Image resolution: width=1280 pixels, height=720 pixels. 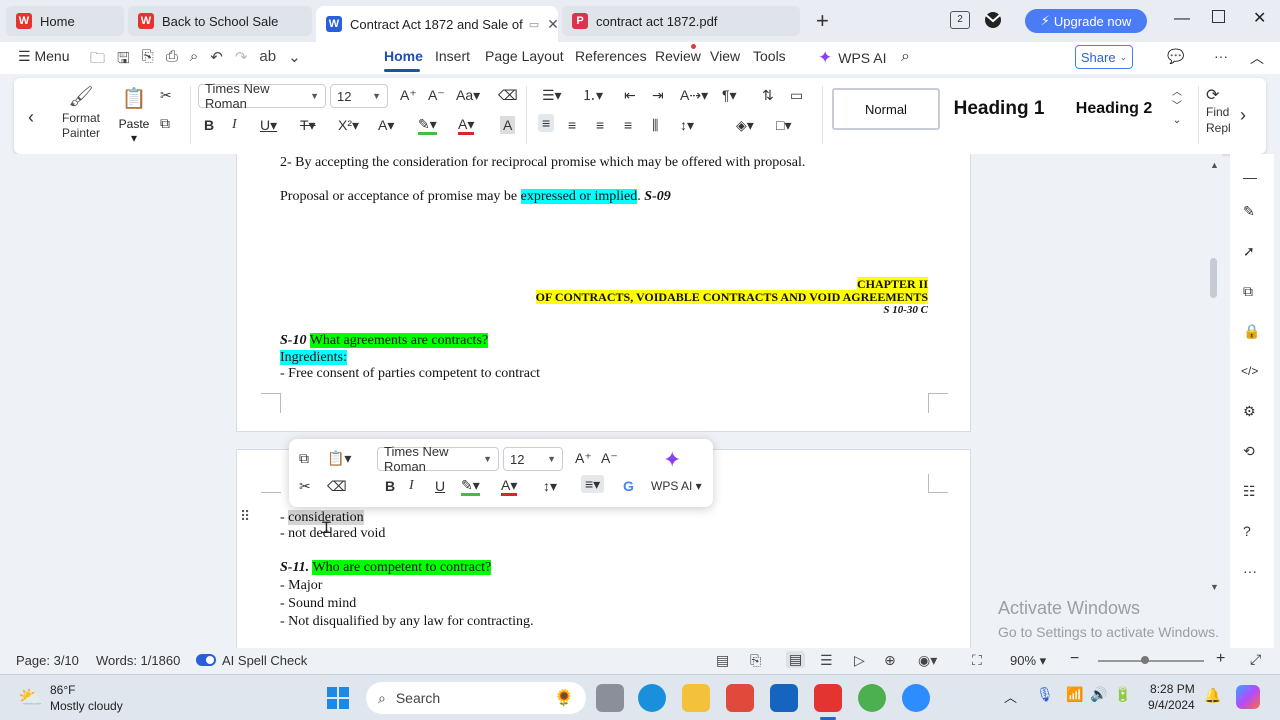 What do you see at coordinates (438, 459) in the screenshot?
I see `mini-font-select: Times New Roman ▼` at bounding box center [438, 459].